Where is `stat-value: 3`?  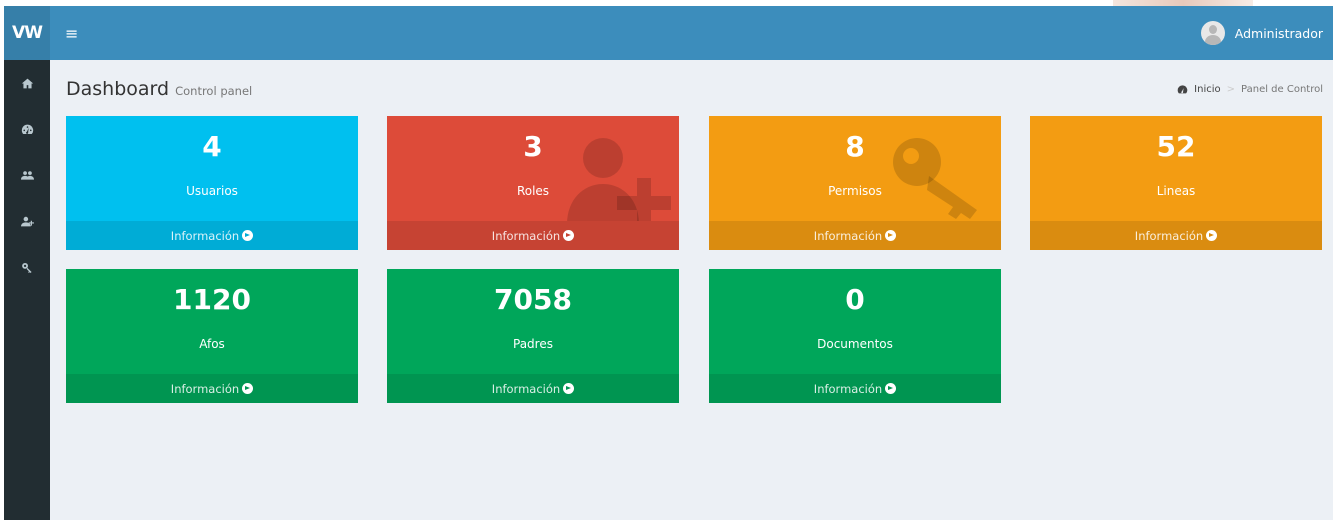 stat-value: 3 is located at coordinates (533, 146).